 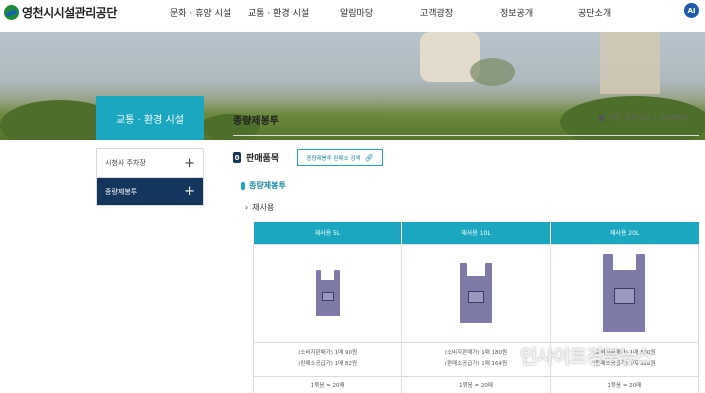 I want to click on bullet-heading: › 재사용, so click(x=259, y=207).